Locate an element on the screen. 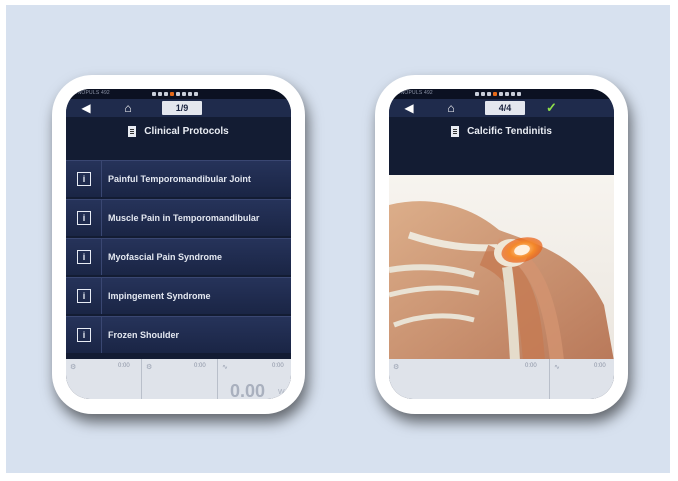 The image size is (678, 481). title-bar: Calcific Tendinitis is located at coordinates (501, 131).